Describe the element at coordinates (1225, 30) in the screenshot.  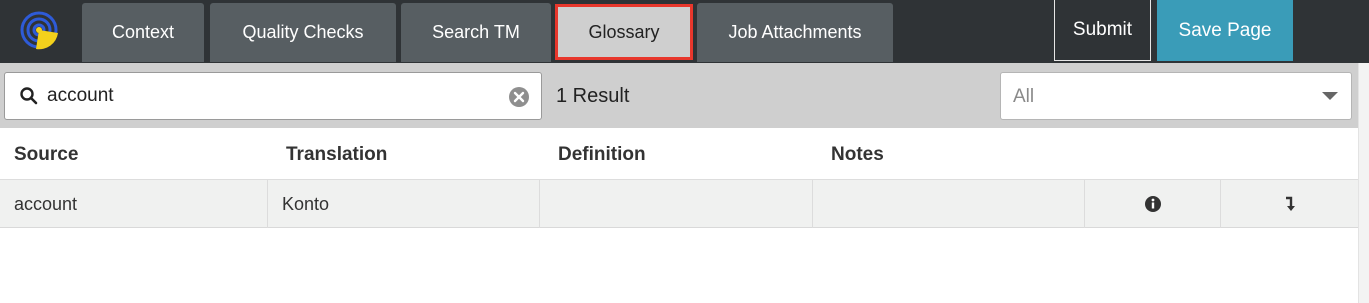
I see `save-page-button: Save Page` at that location.